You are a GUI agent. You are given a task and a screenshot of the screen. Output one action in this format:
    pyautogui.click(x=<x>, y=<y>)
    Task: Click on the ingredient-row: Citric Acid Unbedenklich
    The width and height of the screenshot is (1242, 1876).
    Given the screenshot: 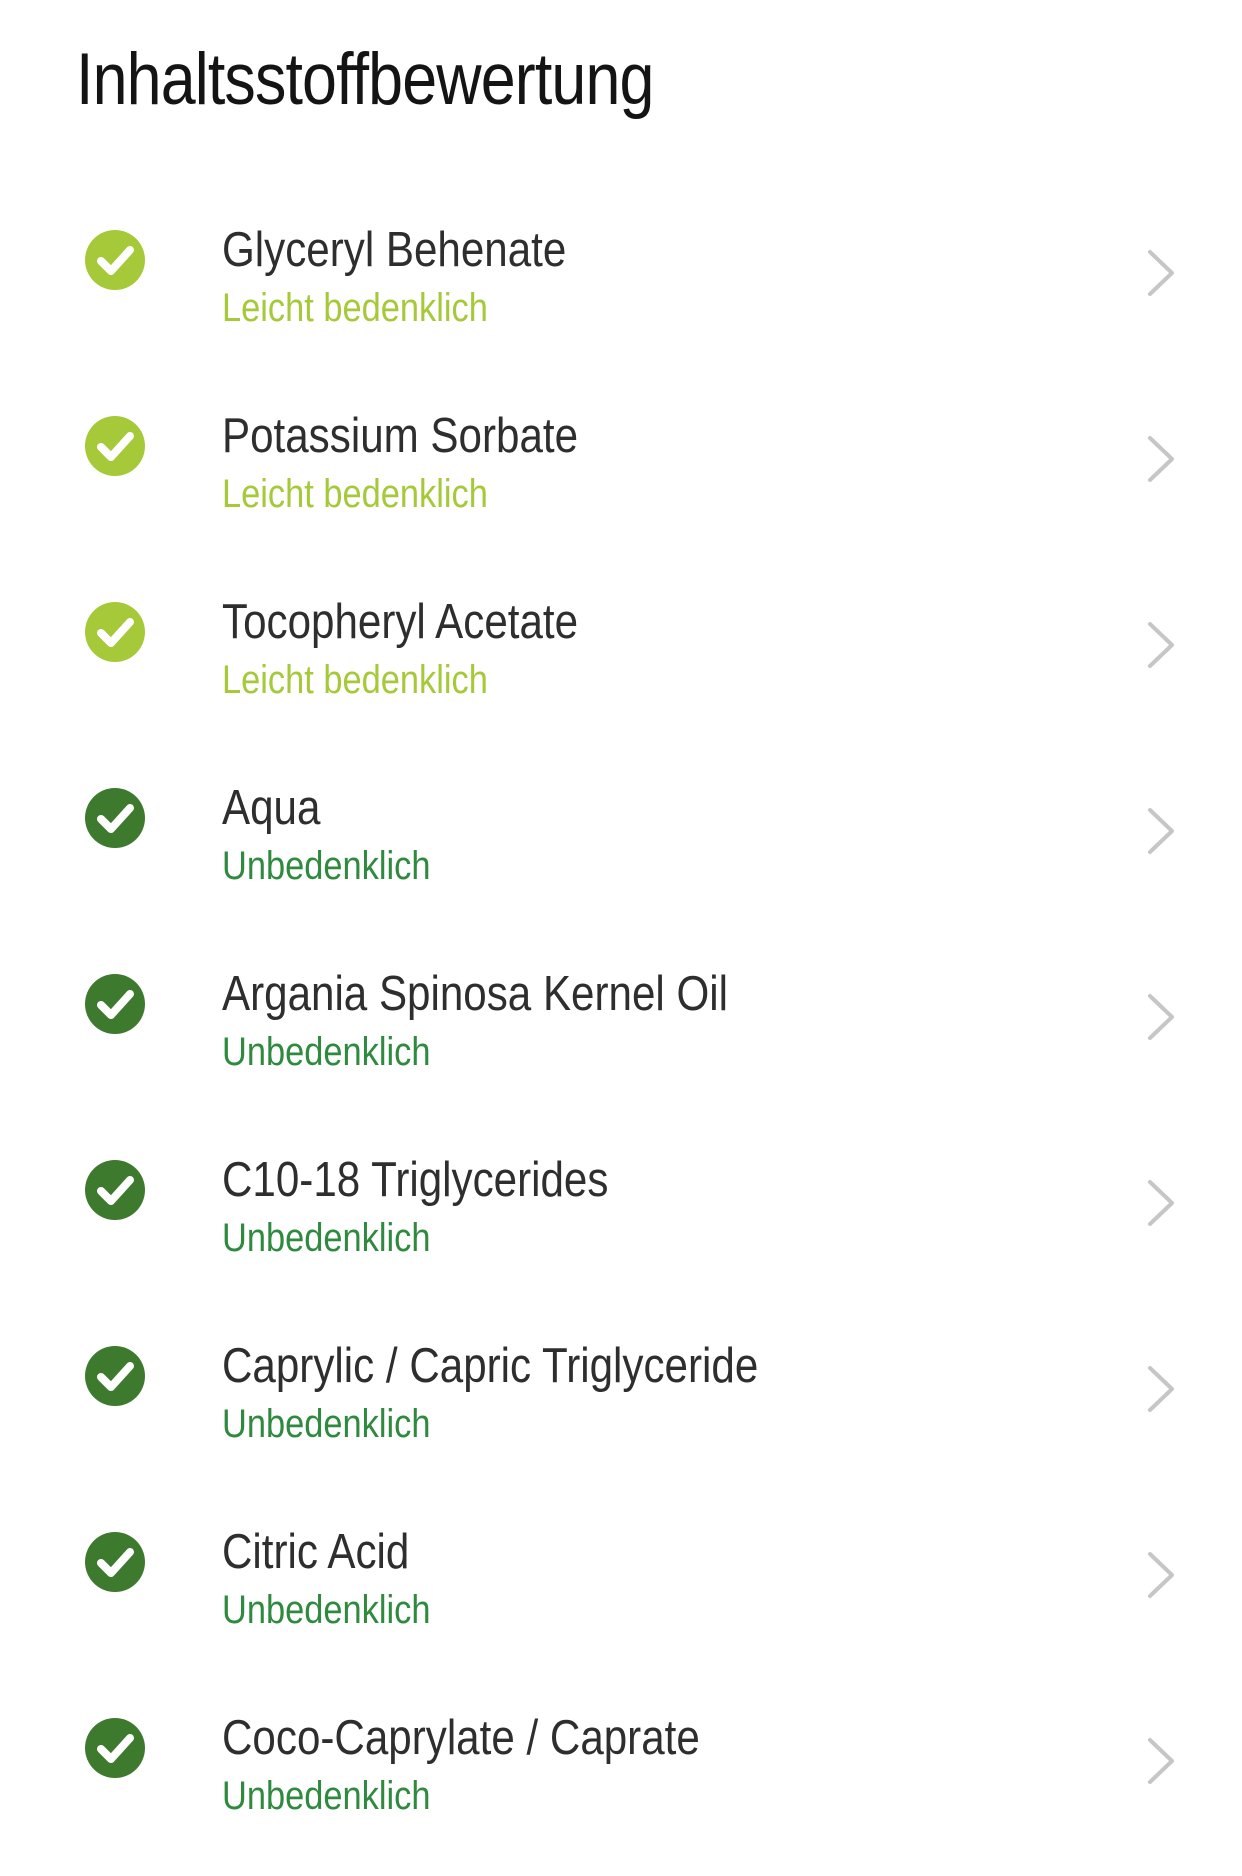 What is the action you would take?
    pyautogui.click(x=621, y=1583)
    